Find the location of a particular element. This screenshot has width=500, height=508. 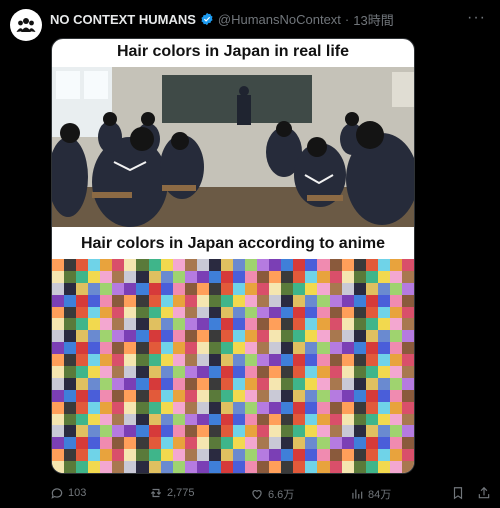

reply-button: 103 is located at coordinates (68, 493).